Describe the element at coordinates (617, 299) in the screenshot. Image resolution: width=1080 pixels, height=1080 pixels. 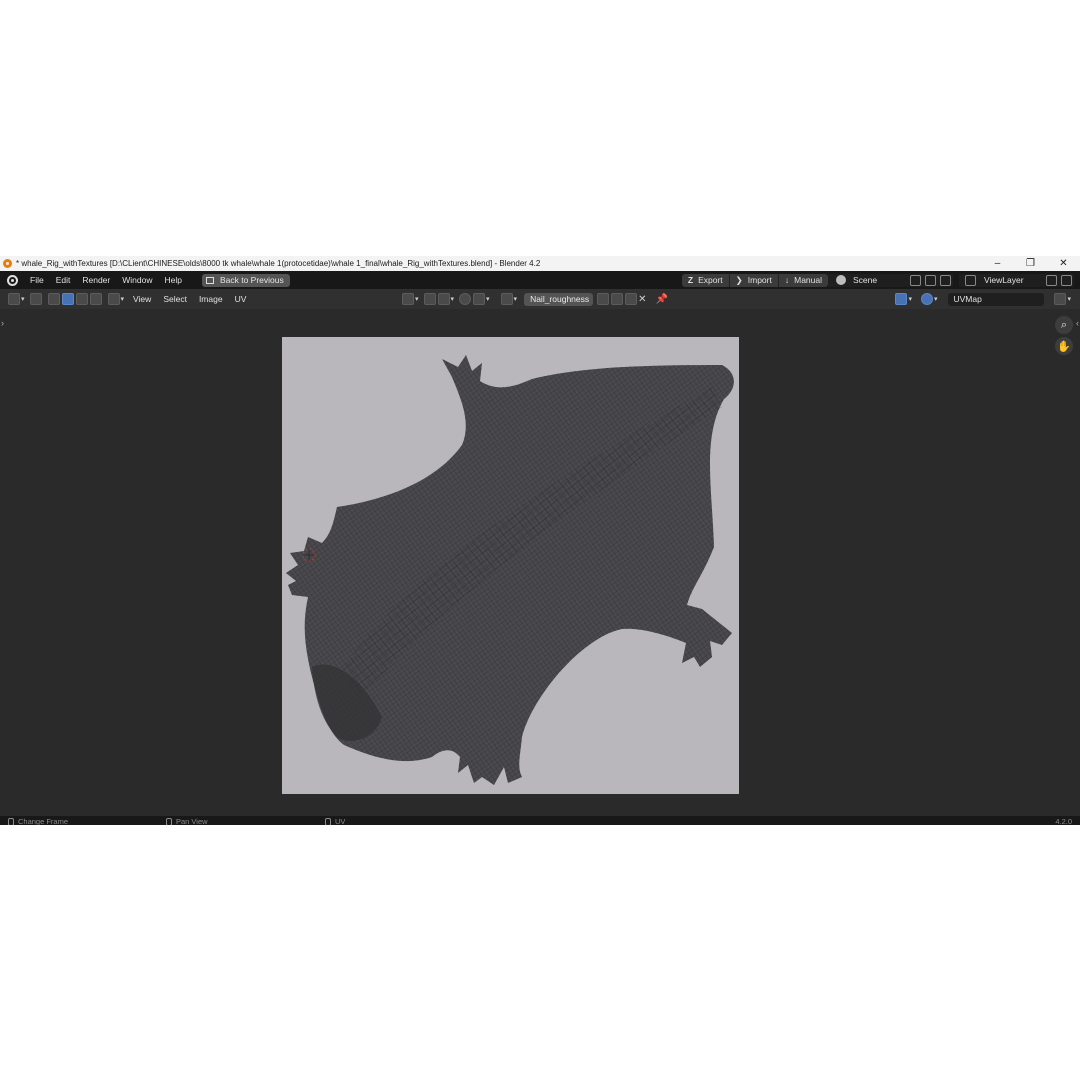
I see `duplicate-image-icon` at that location.